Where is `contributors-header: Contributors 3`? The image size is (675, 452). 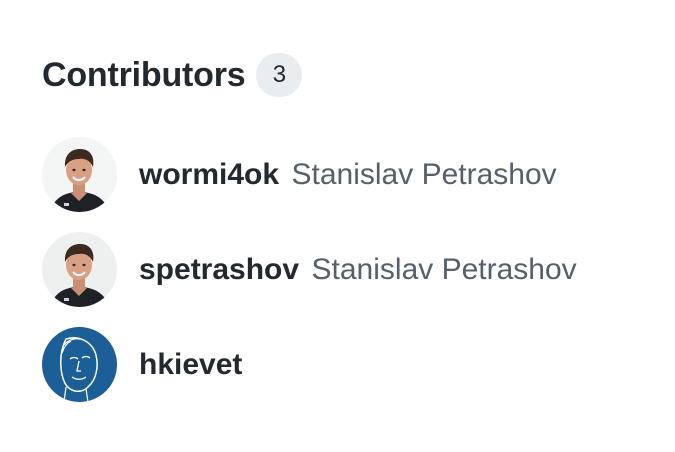
contributors-header: Contributors 3 is located at coordinates (352, 75).